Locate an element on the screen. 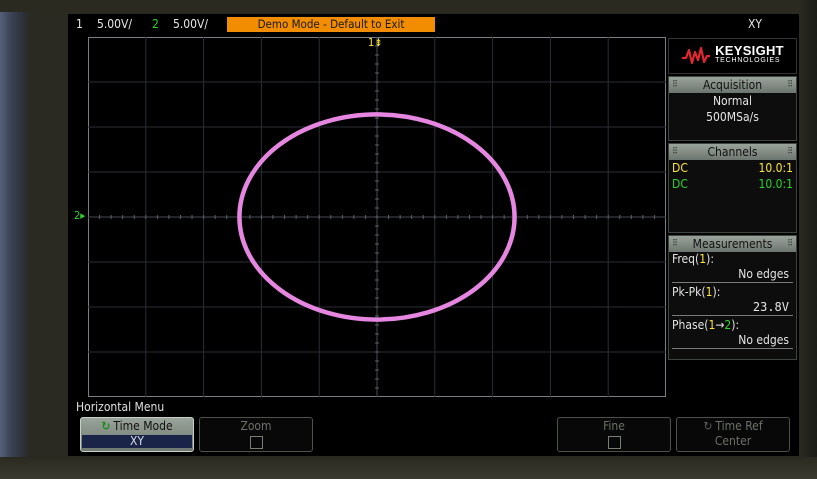 Image resolution: width=817 pixels, height=479 pixels. acquisition-mode: Normal is located at coordinates (732, 101).